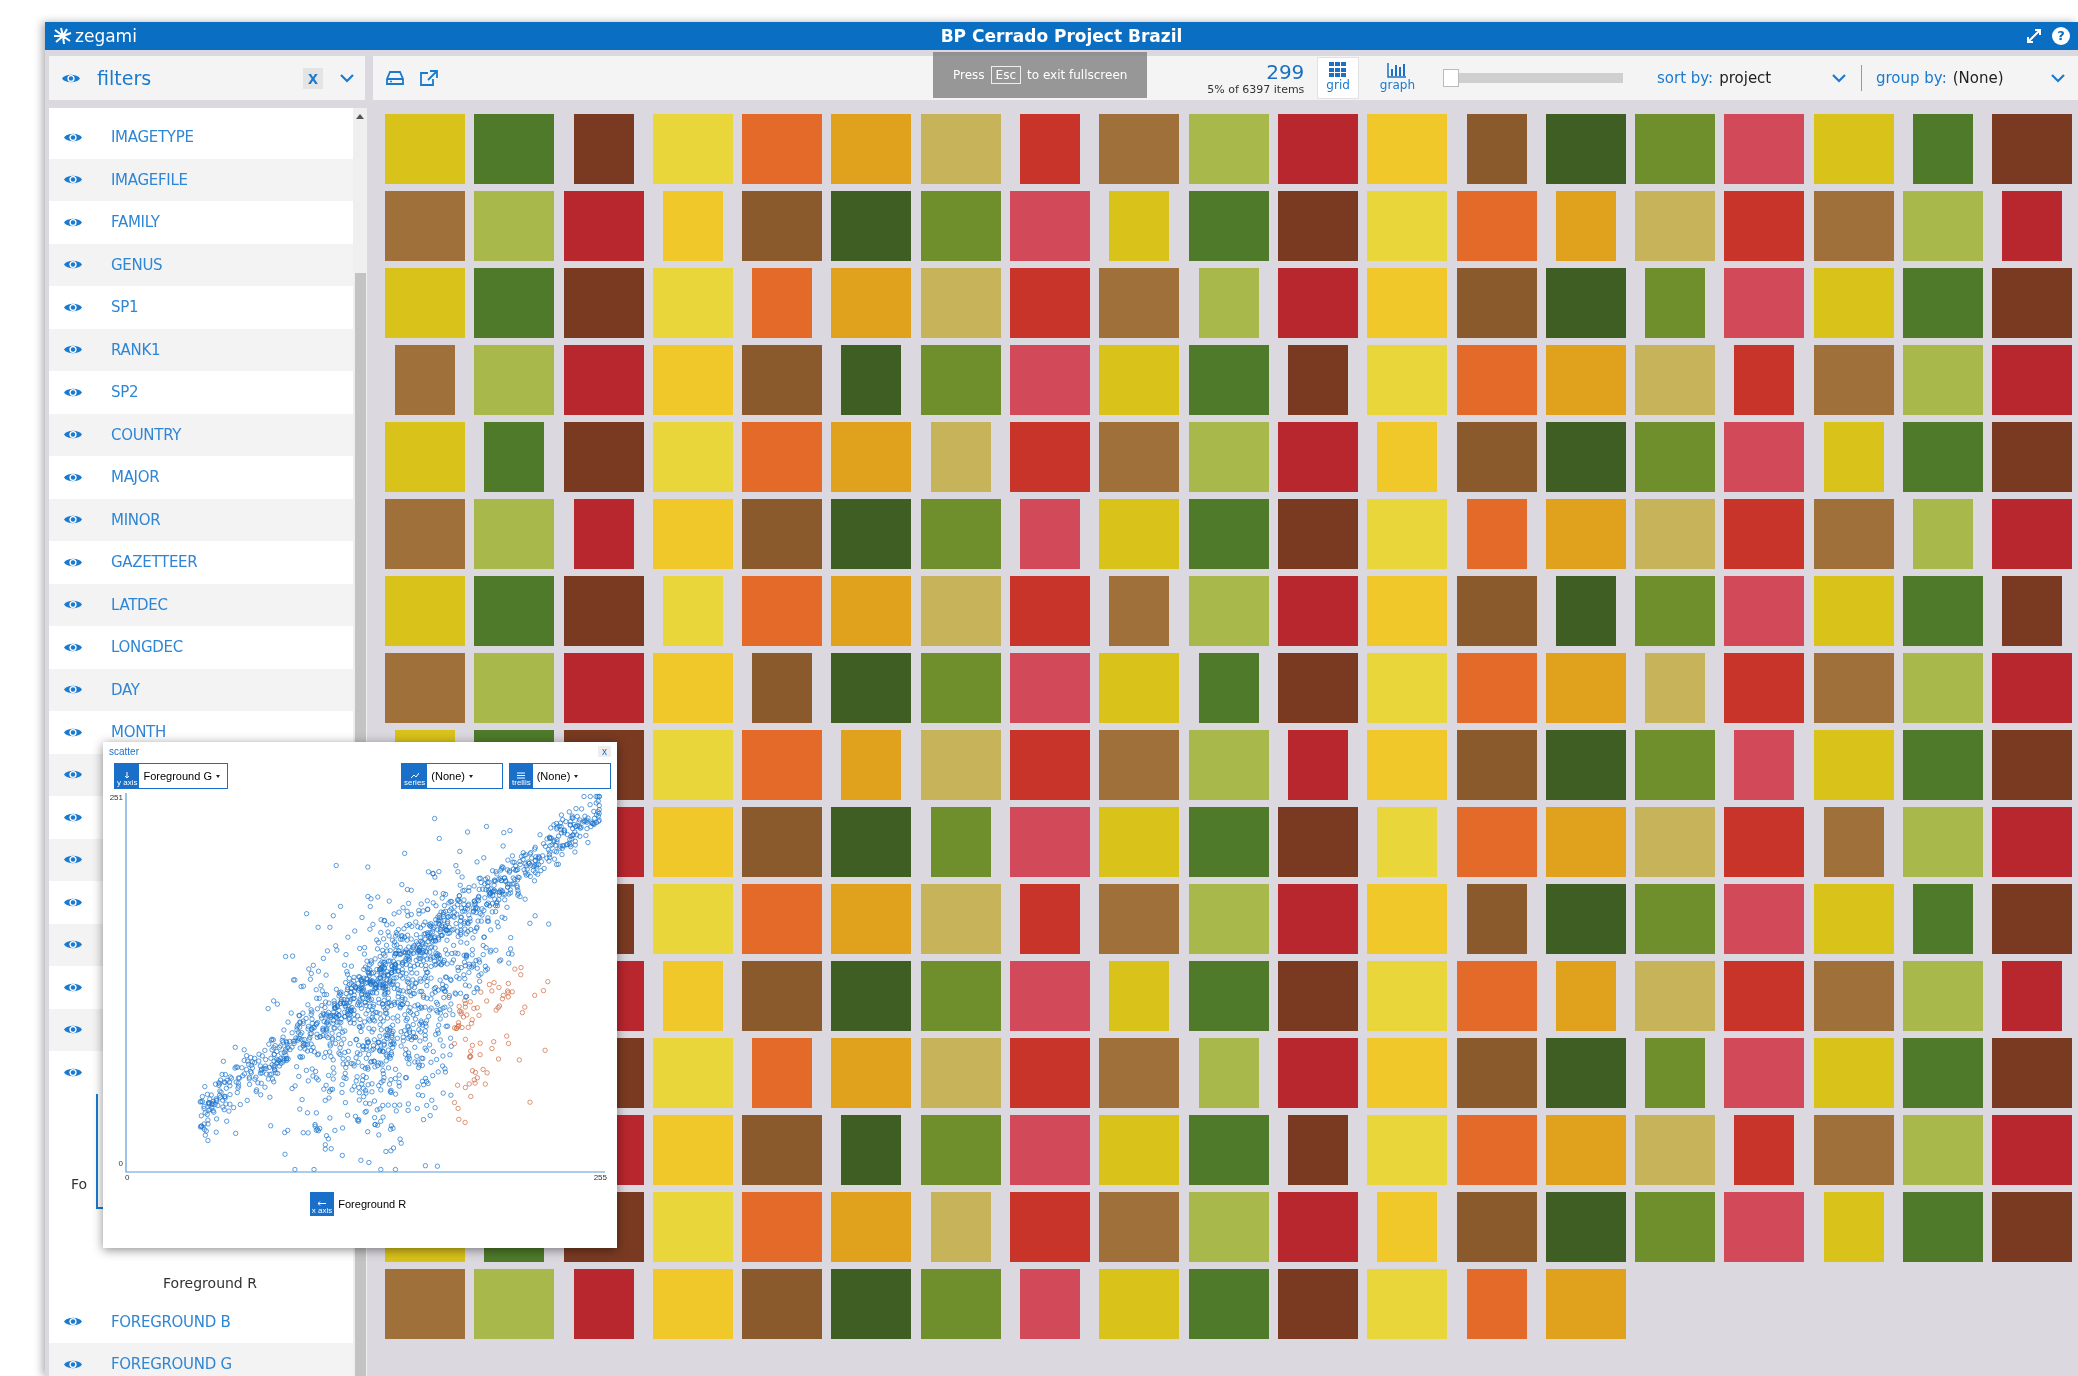  Describe the element at coordinates (80, 1184) in the screenshot. I see `axis-label: Fo` at that location.